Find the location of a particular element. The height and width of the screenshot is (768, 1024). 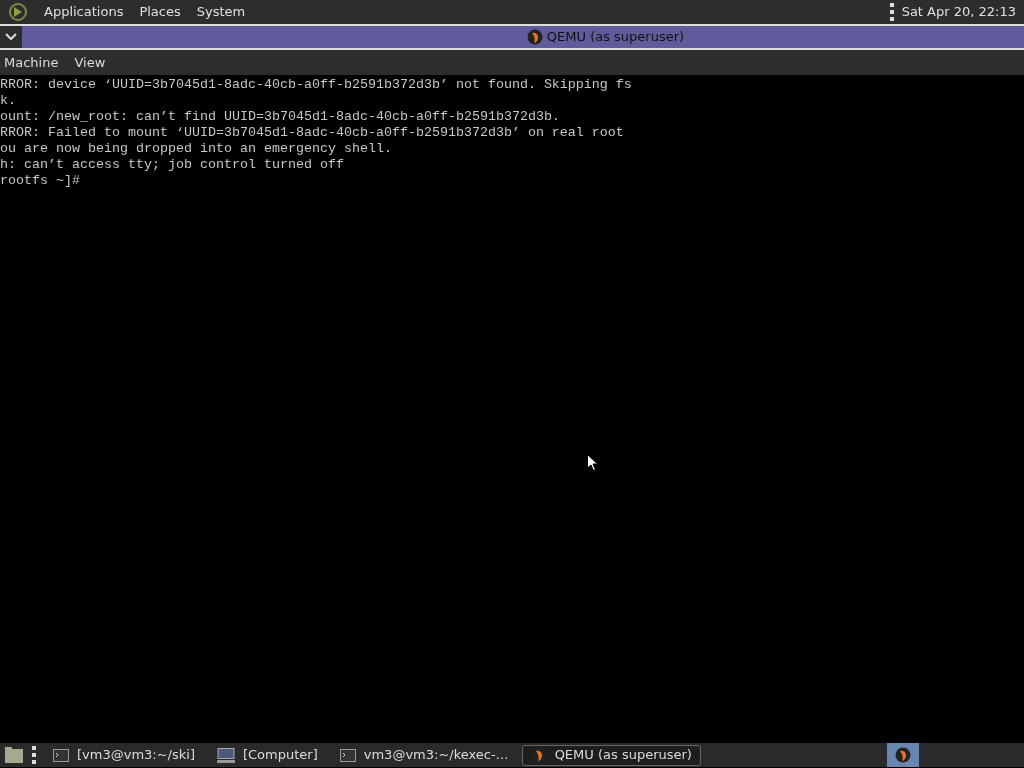

folder-icon is located at coordinates (14, 755).